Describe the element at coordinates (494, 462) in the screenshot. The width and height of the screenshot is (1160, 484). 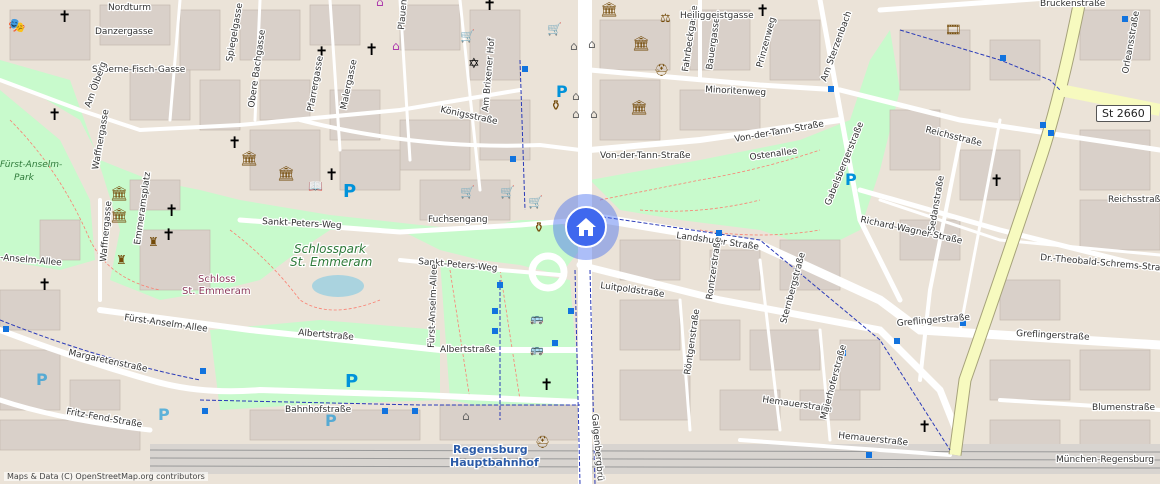
I see `label-station-line2: Hauptbahnhof` at that location.